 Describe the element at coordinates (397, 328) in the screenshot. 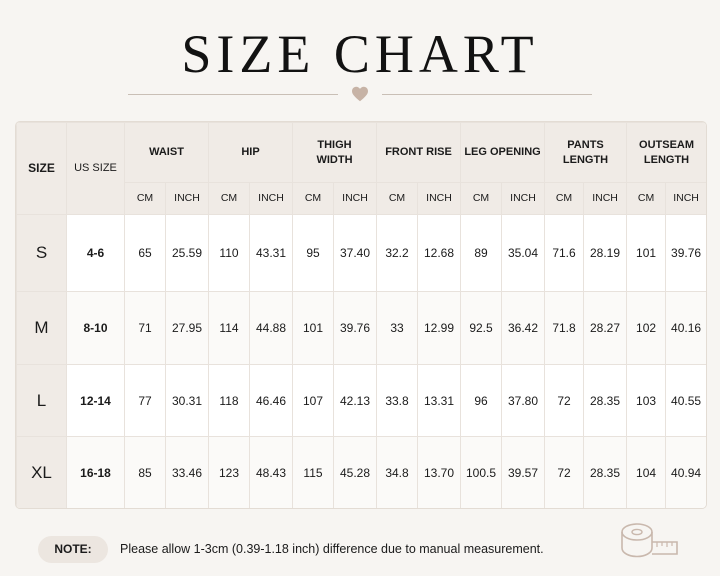

I see `value-cell: 33` at that location.